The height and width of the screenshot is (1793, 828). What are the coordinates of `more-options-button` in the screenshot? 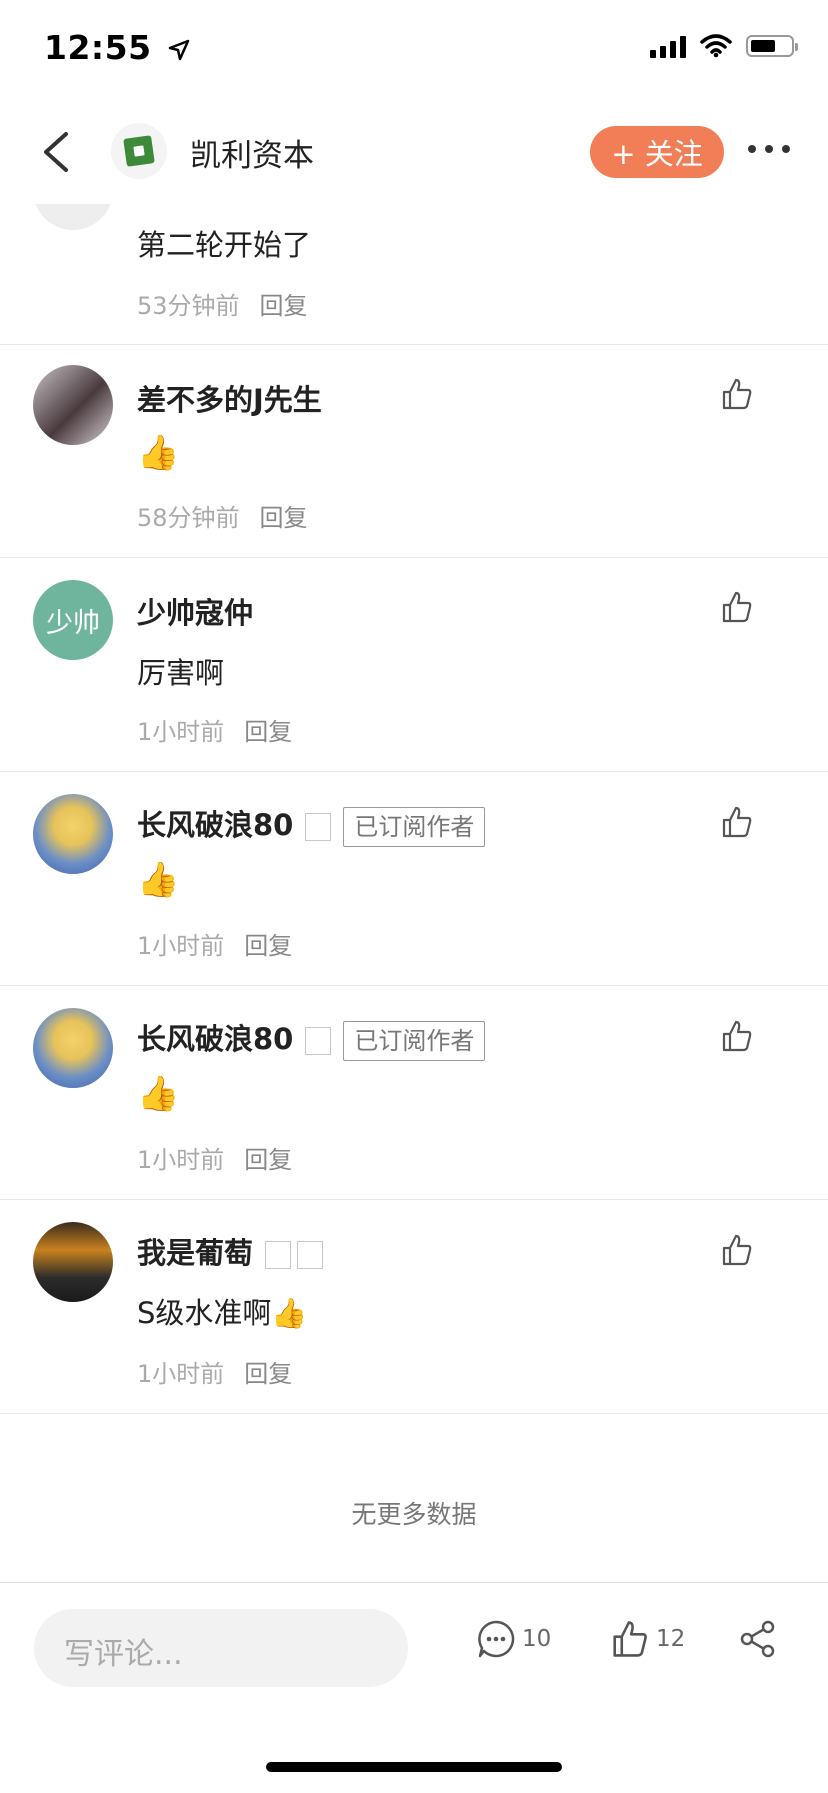 It's located at (769, 149).